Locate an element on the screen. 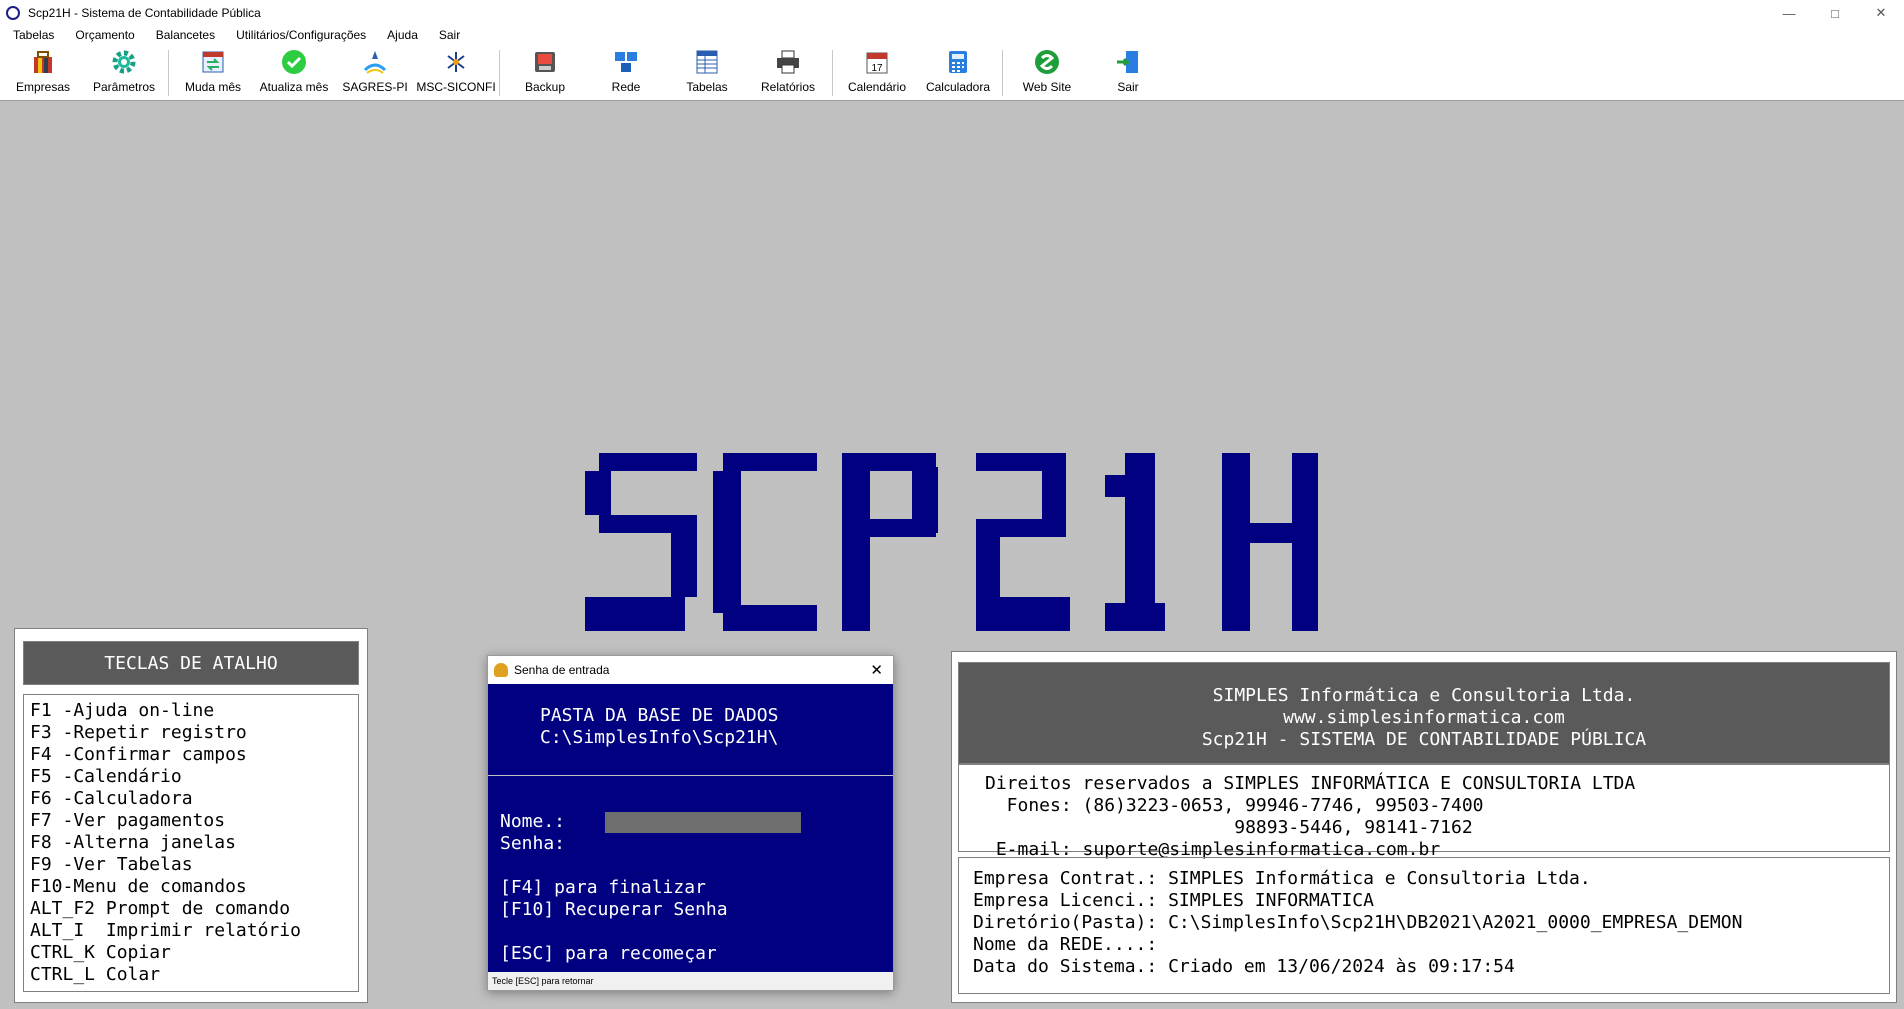 Image resolution: width=1904 pixels, height=1009 pixels. empresas-button: Empresas is located at coordinates (43, 73).